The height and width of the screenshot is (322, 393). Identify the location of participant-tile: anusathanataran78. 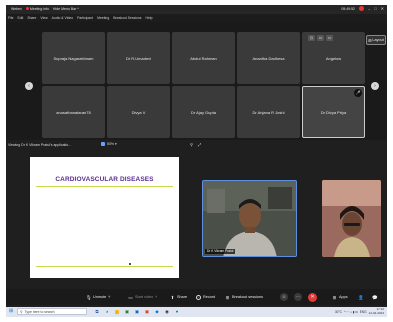
(73, 112).